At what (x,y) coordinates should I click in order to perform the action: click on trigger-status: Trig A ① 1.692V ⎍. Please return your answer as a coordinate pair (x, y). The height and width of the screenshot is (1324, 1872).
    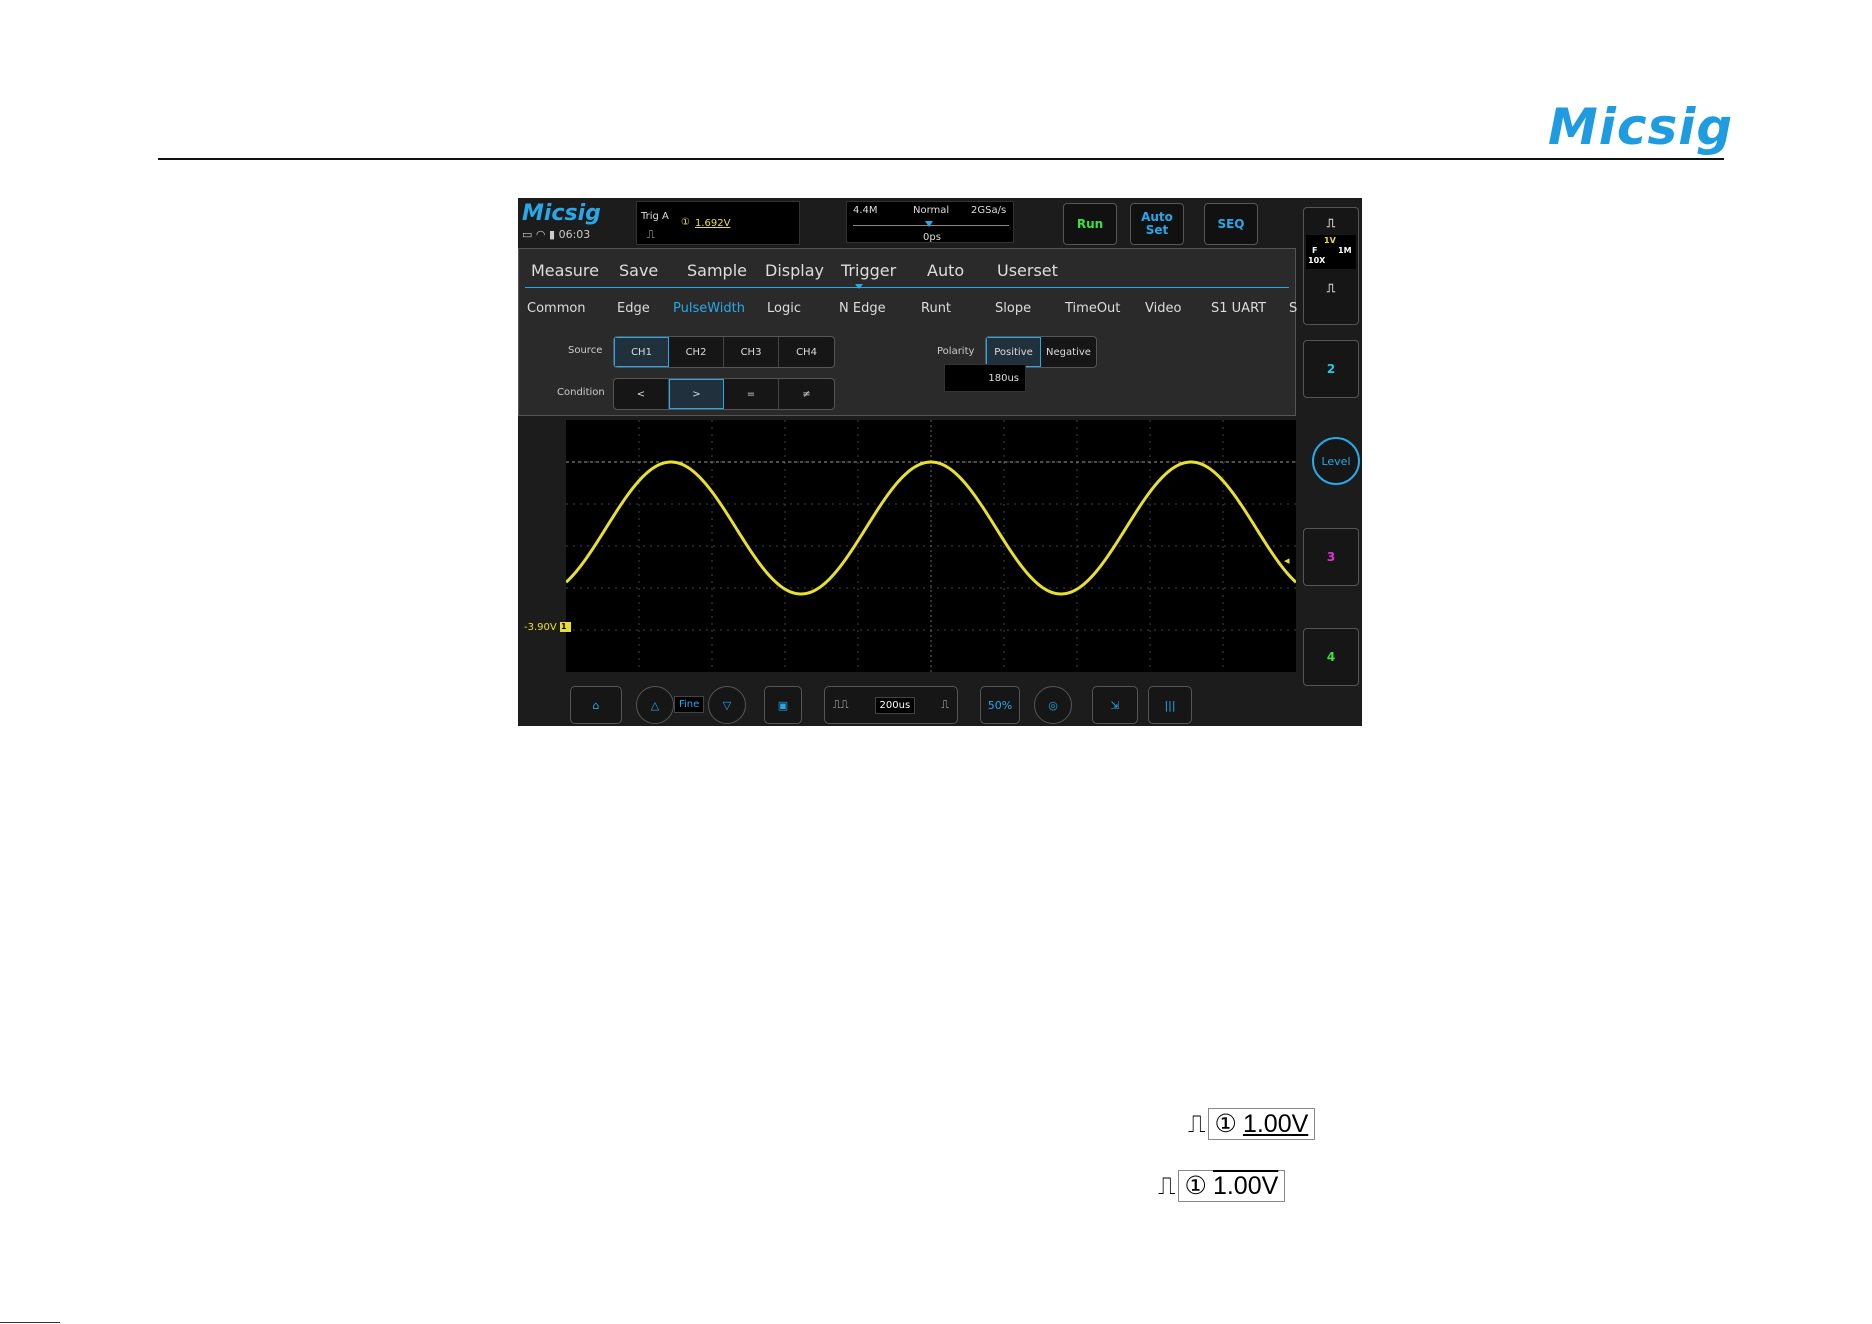
    Looking at the image, I should click on (718, 223).